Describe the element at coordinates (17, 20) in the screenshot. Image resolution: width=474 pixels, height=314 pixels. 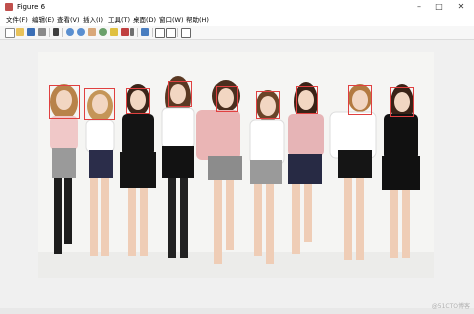
I see `menu-file: 文件(F)` at that location.